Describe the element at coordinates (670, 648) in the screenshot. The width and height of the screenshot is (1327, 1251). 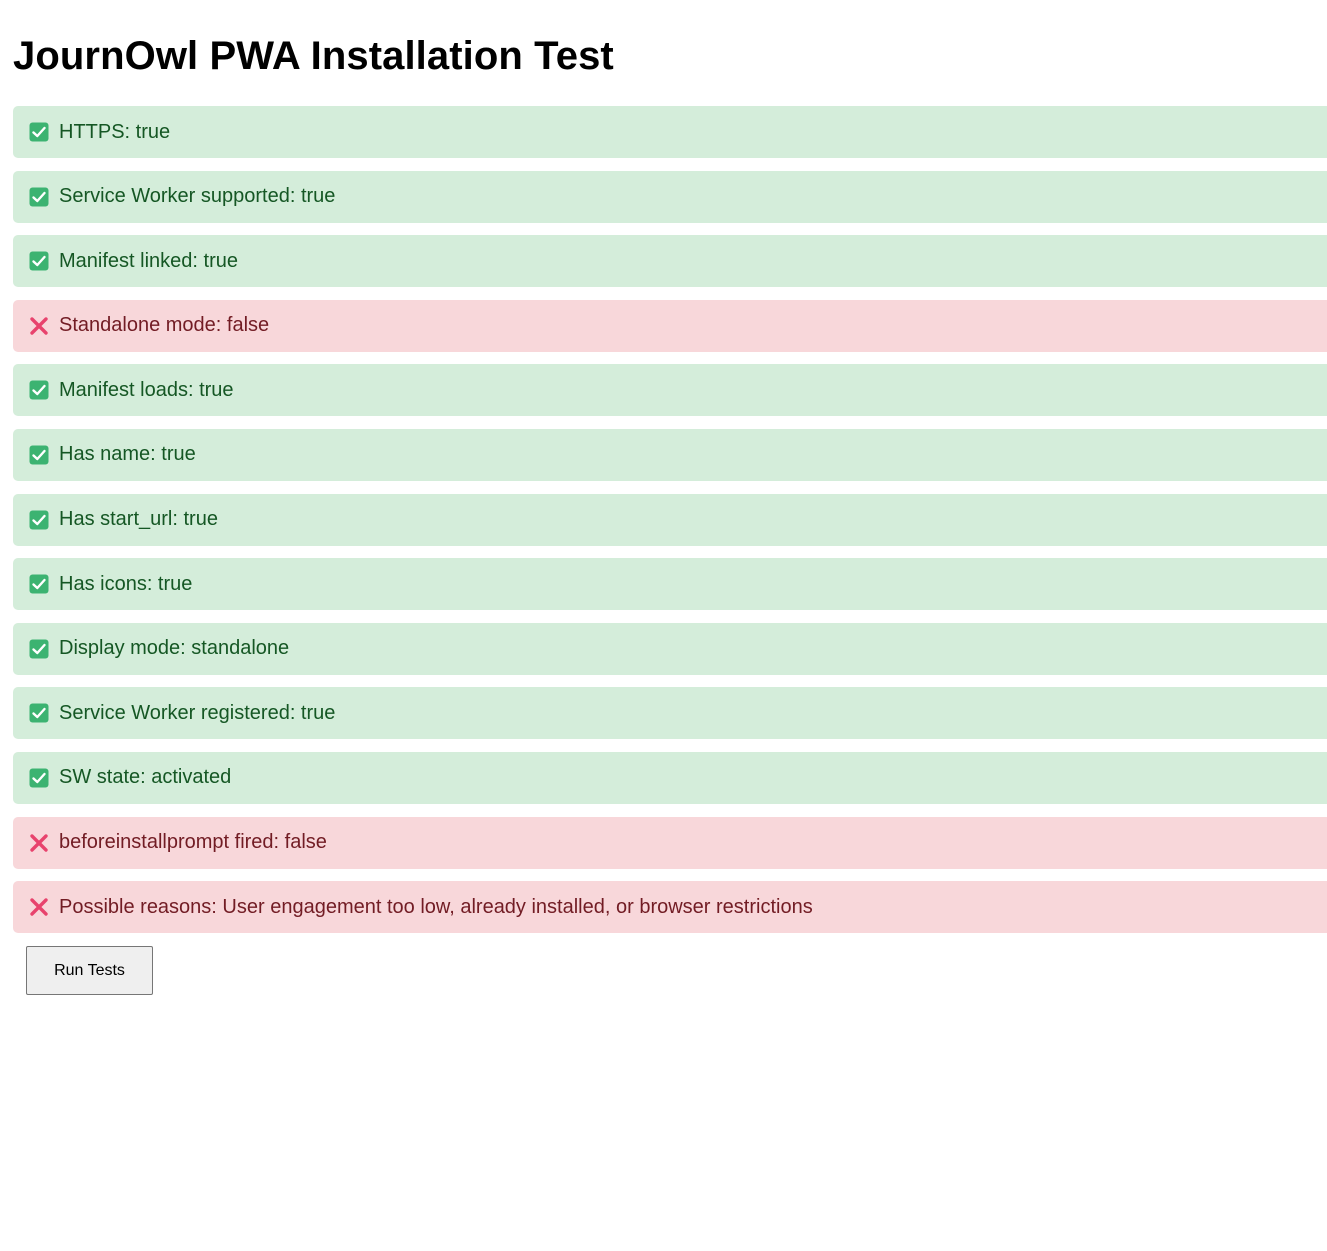
I see `result-row: Display mode: standalone` at that location.